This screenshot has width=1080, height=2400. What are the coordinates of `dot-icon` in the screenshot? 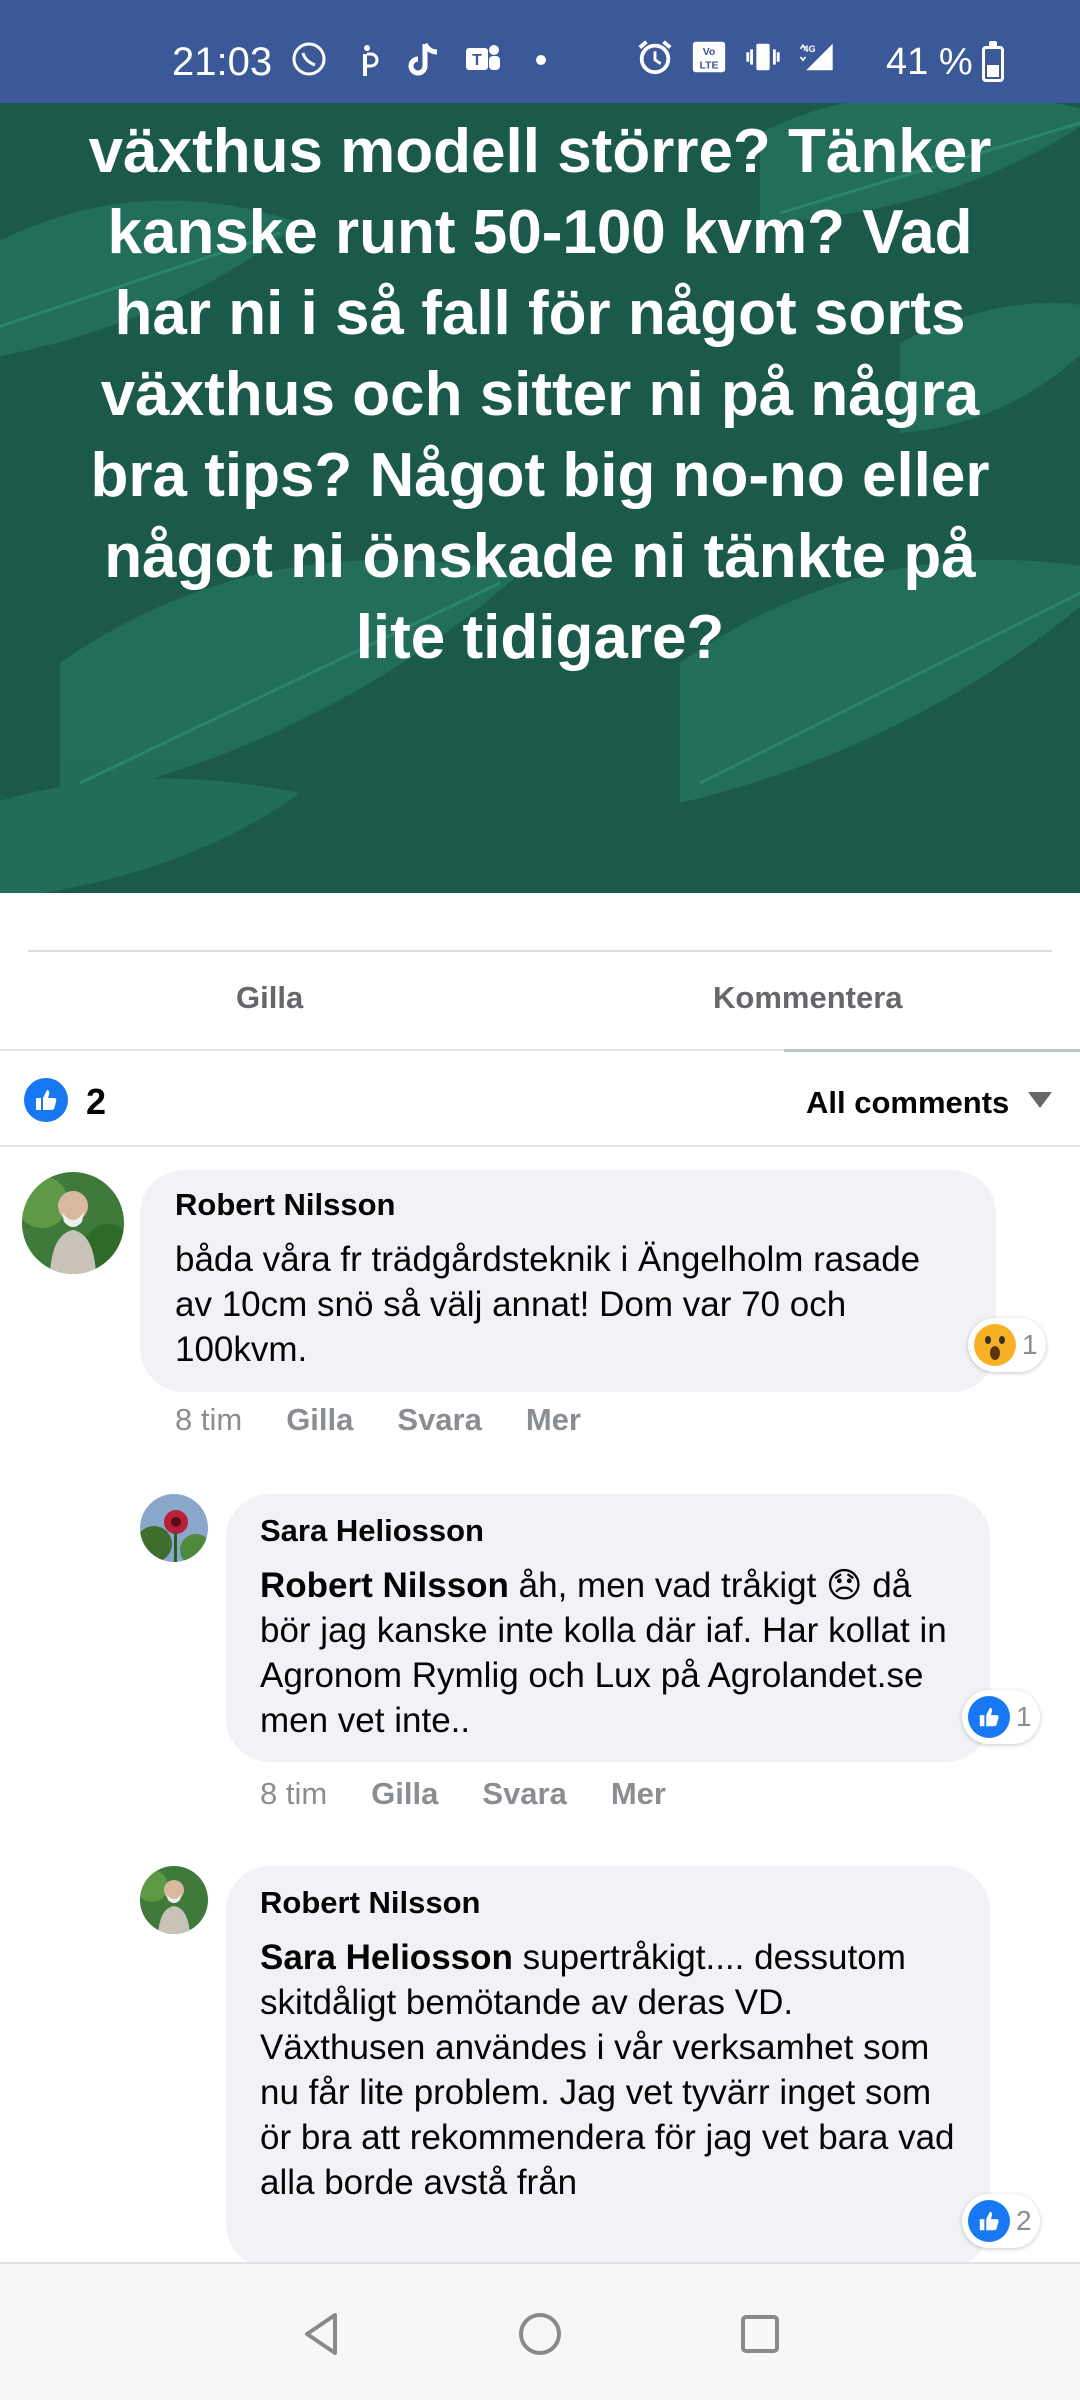 It's located at (541, 59).